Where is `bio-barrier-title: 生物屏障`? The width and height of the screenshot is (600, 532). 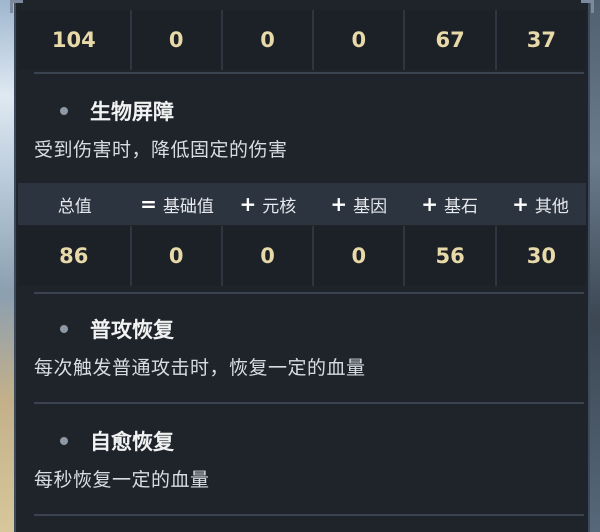
bio-barrier-title: 生物屏障 is located at coordinates (132, 112).